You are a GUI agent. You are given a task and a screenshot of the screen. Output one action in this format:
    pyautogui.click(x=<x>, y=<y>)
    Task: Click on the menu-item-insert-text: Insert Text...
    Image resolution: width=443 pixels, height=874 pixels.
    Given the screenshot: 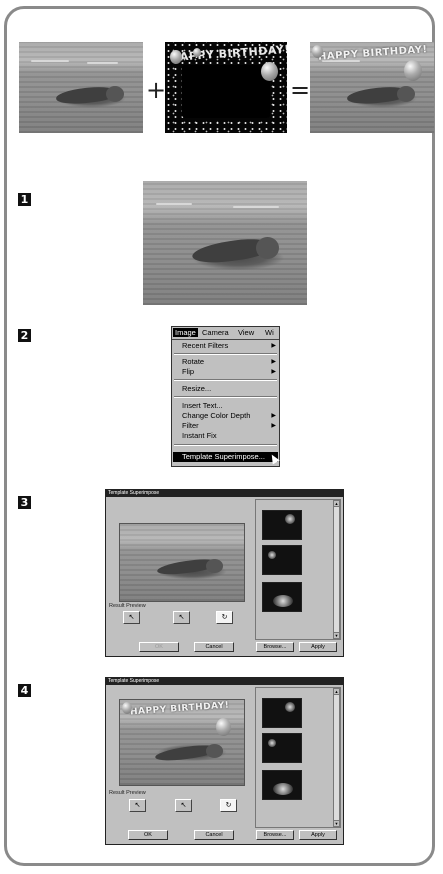 What is the action you would take?
    pyautogui.click(x=230, y=406)
    